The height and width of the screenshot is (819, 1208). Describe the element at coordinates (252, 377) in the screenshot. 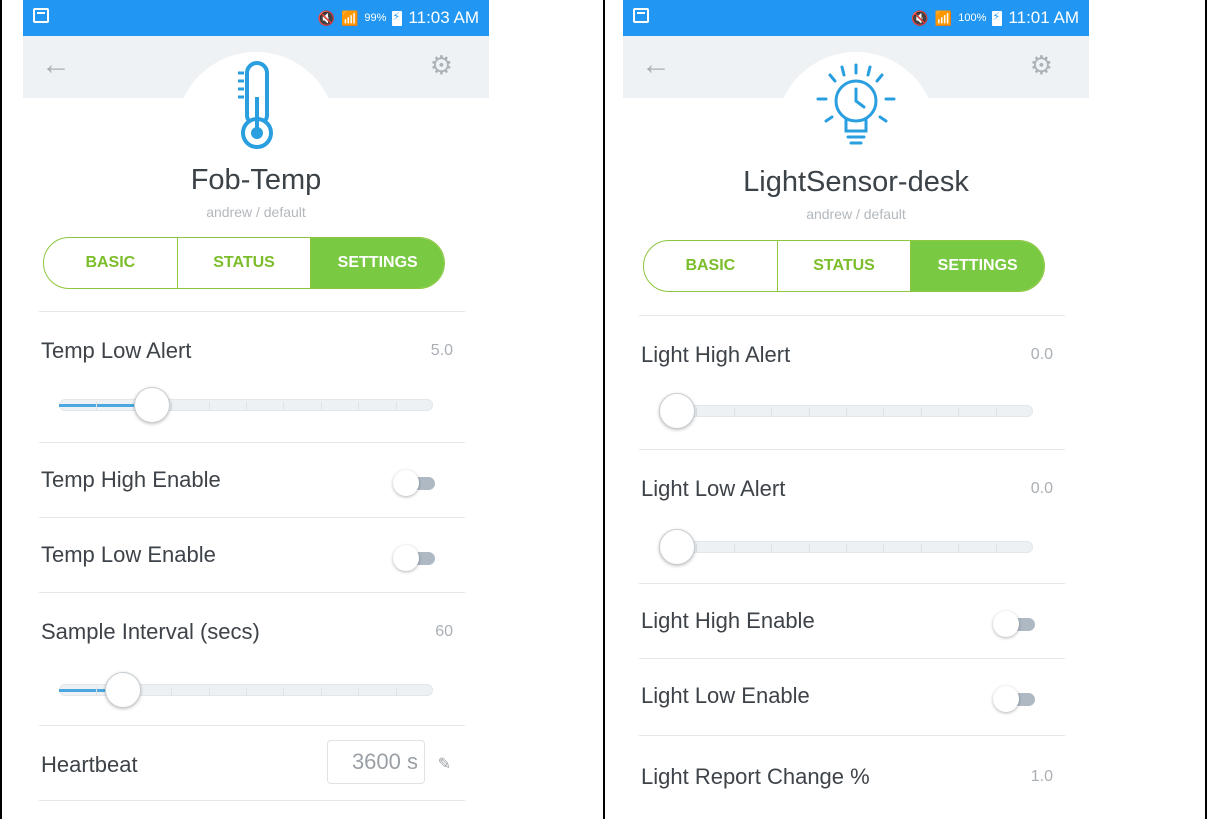

I see `setting-temp-low-alert: Temp Low Alert 5.0` at that location.